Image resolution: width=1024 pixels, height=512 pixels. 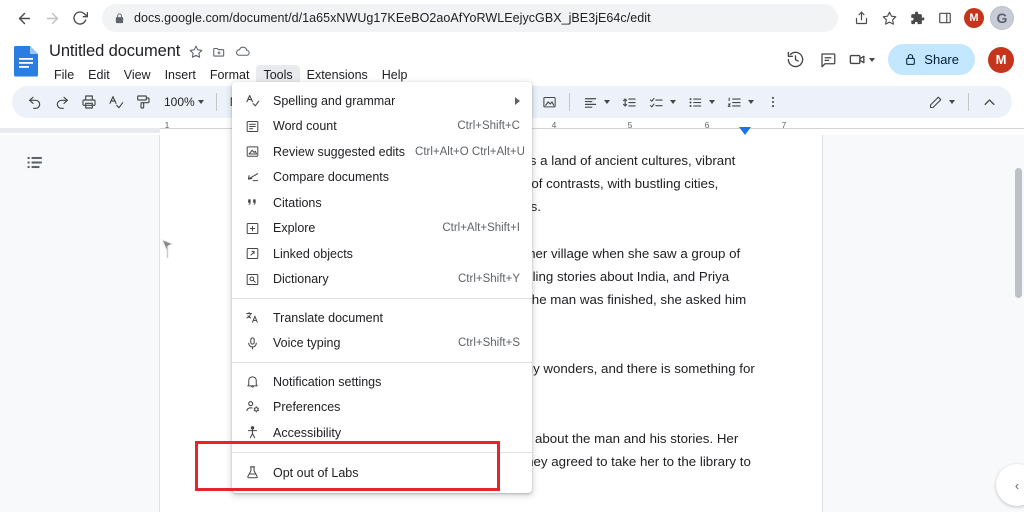 I want to click on menu-item-preferences: Preferences, so click(x=382, y=408).